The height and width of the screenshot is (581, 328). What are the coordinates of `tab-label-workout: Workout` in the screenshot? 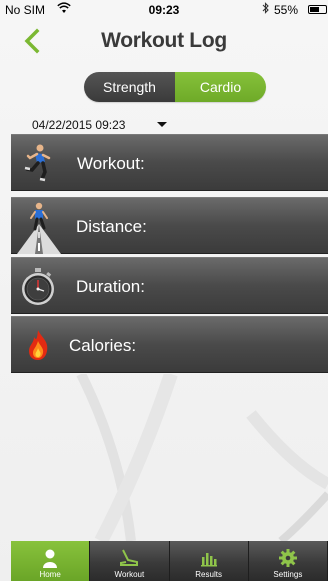 It's located at (129, 574).